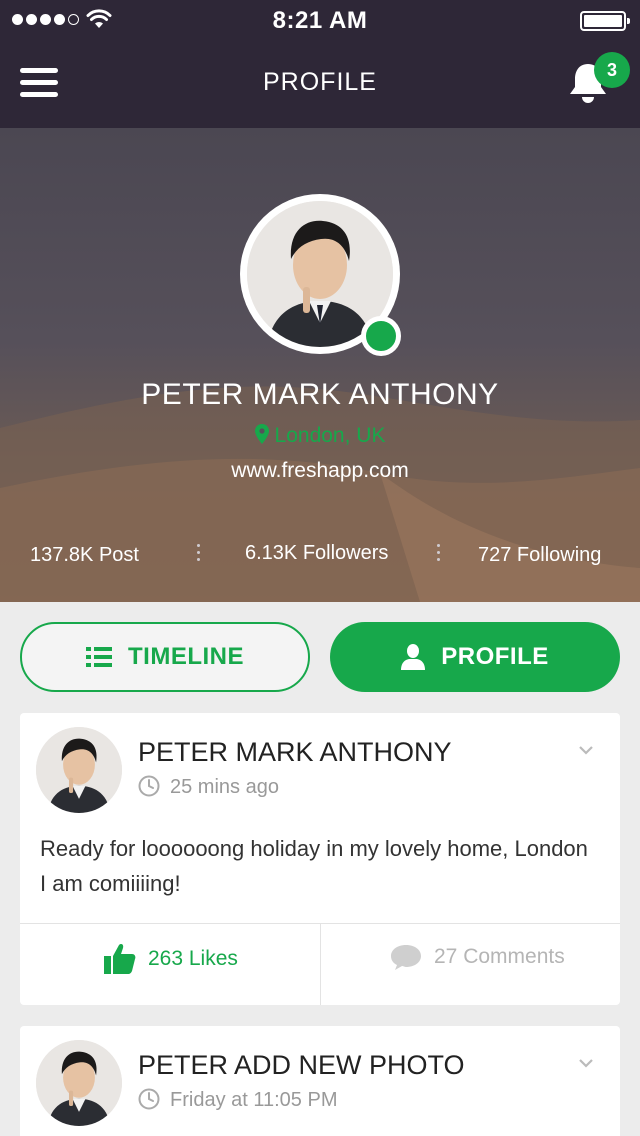 This screenshot has width=640, height=1136. Describe the element at coordinates (84, 555) in the screenshot. I see `stat-posts: 137.8K Post` at that location.